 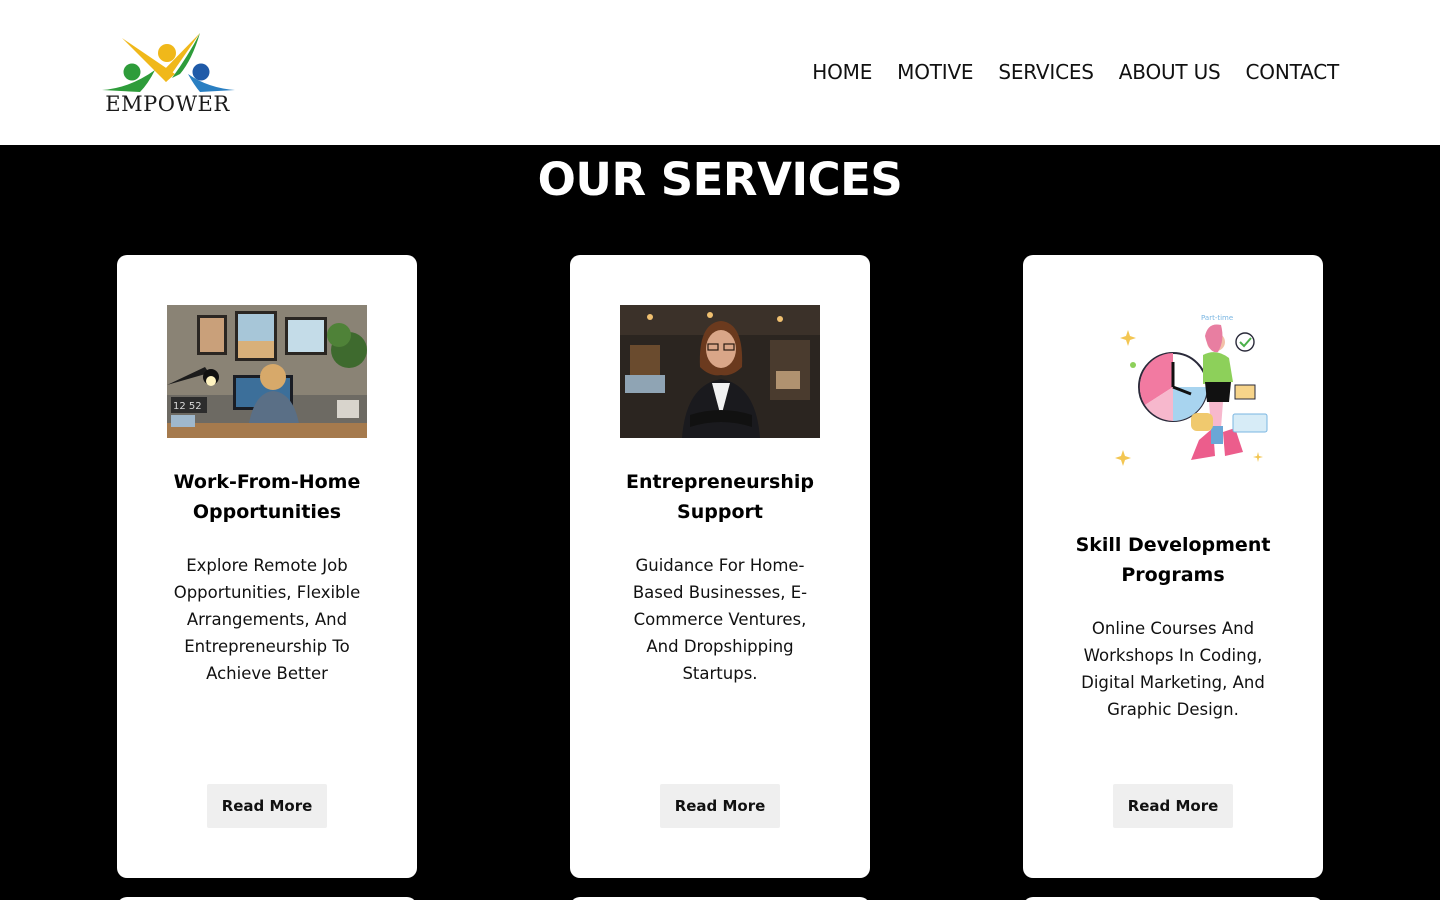 What do you see at coordinates (267, 371) in the screenshot?
I see `home-office-photo: 12 52` at bounding box center [267, 371].